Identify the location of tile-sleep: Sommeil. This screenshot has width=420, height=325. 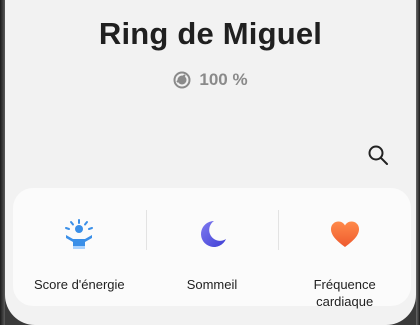
(212, 247).